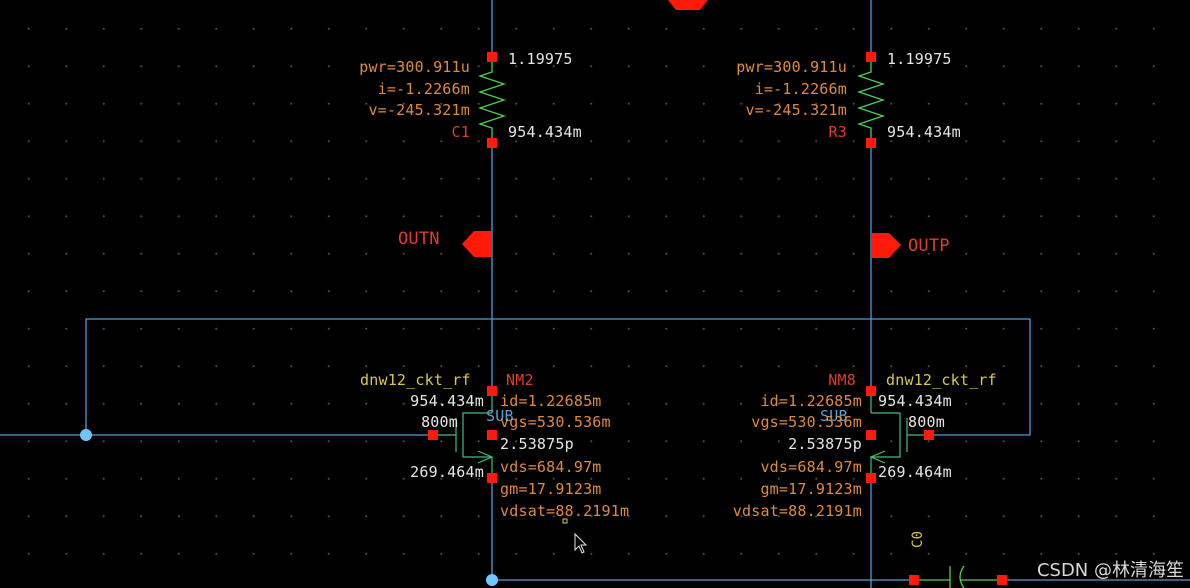 This screenshot has width=1190, height=588. Describe the element at coordinates (941, 380) in the screenshot. I see `right-transistor-model: dnw12_ckt_rf` at that location.